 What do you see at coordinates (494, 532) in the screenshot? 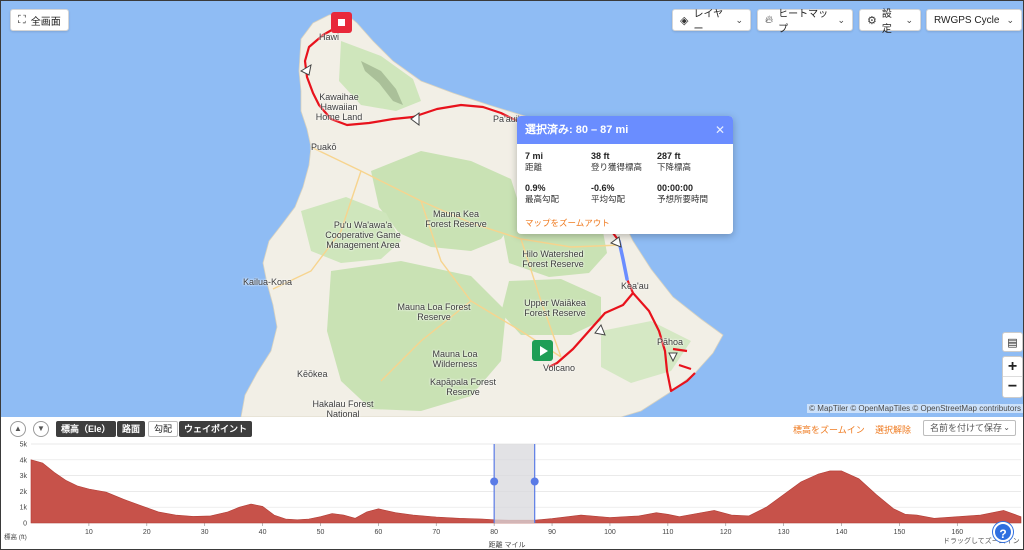
I see `x-tick-label: 80` at bounding box center [494, 532].